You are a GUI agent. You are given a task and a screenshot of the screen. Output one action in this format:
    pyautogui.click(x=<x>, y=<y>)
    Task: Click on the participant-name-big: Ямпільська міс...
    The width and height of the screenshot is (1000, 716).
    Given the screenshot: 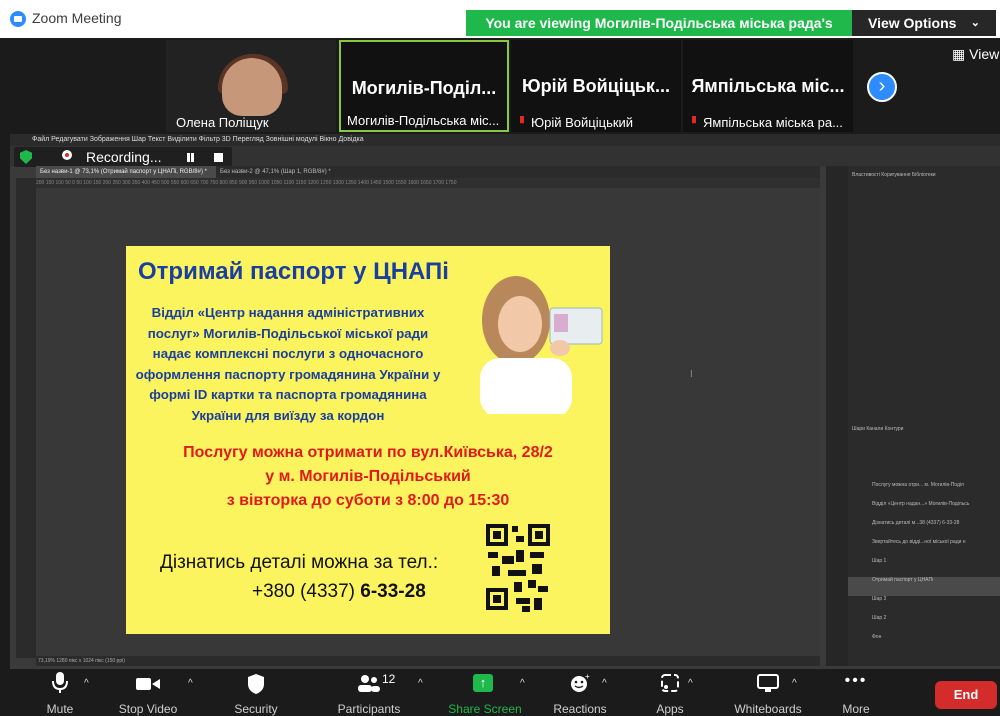 What is the action you would take?
    pyautogui.click(x=768, y=86)
    